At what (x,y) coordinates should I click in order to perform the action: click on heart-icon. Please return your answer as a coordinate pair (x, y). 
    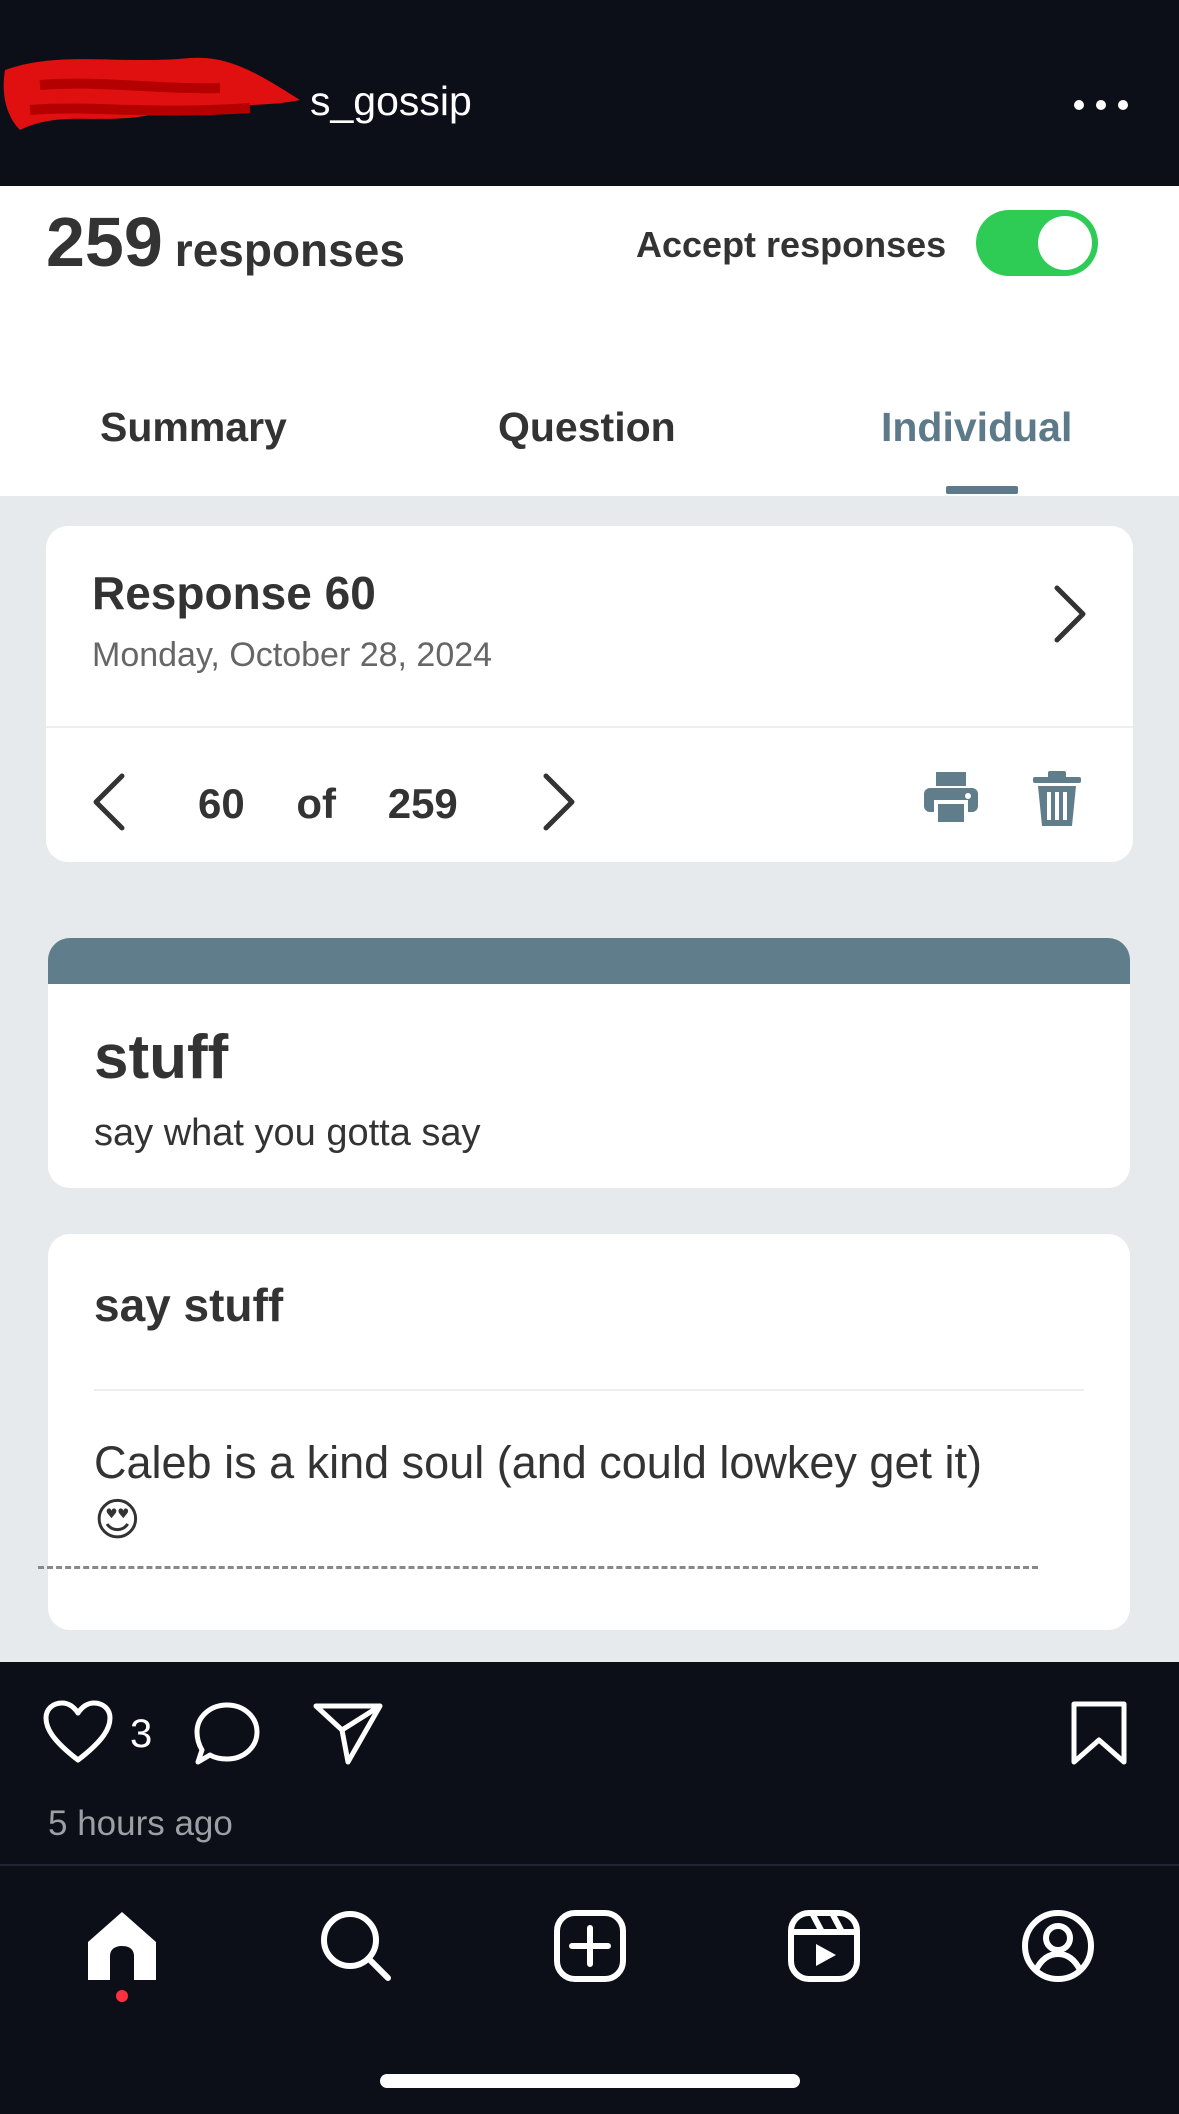
    Looking at the image, I should click on (78, 1733).